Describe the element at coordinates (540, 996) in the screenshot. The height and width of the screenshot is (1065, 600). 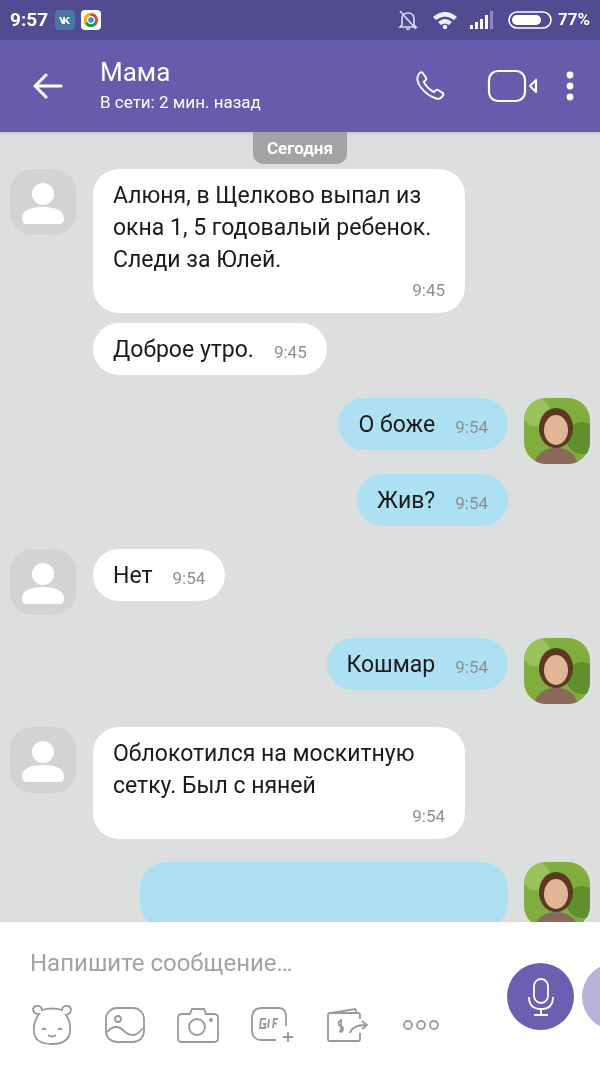
I see `microphone-icon` at that location.